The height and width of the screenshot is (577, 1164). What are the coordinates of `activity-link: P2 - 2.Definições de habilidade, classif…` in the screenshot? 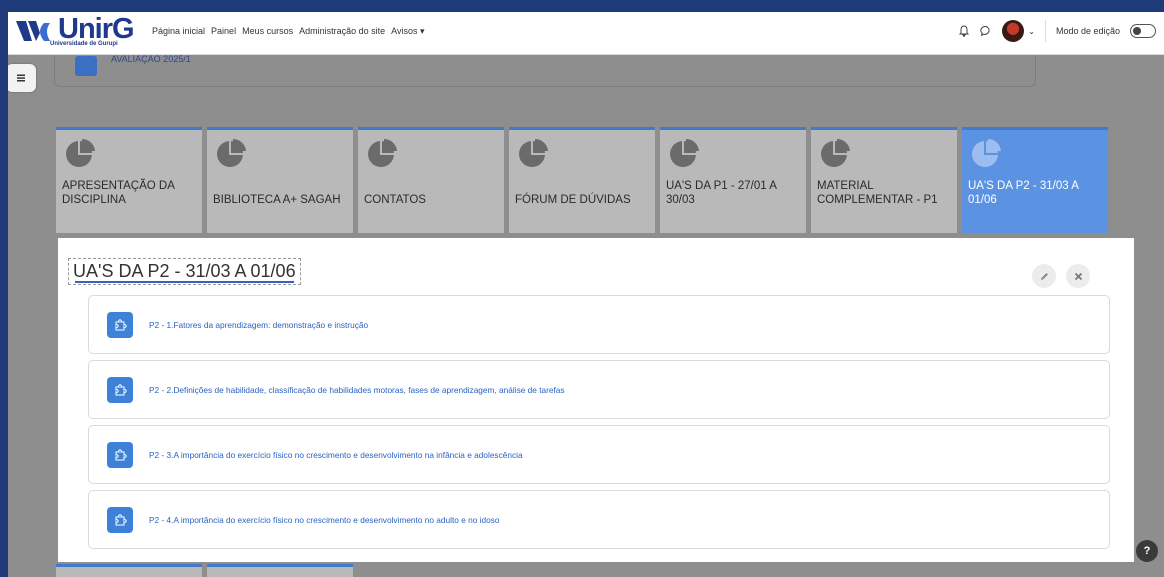 It's located at (357, 390).